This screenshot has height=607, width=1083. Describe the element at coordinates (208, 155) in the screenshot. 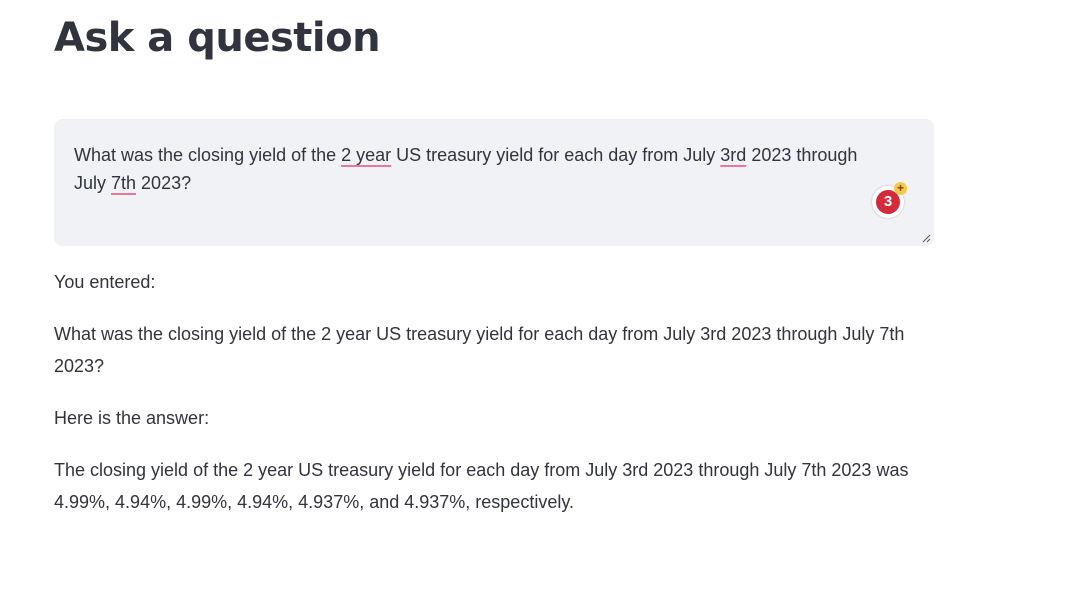

I see `question-text-segment: What was the closing yield of the` at that location.